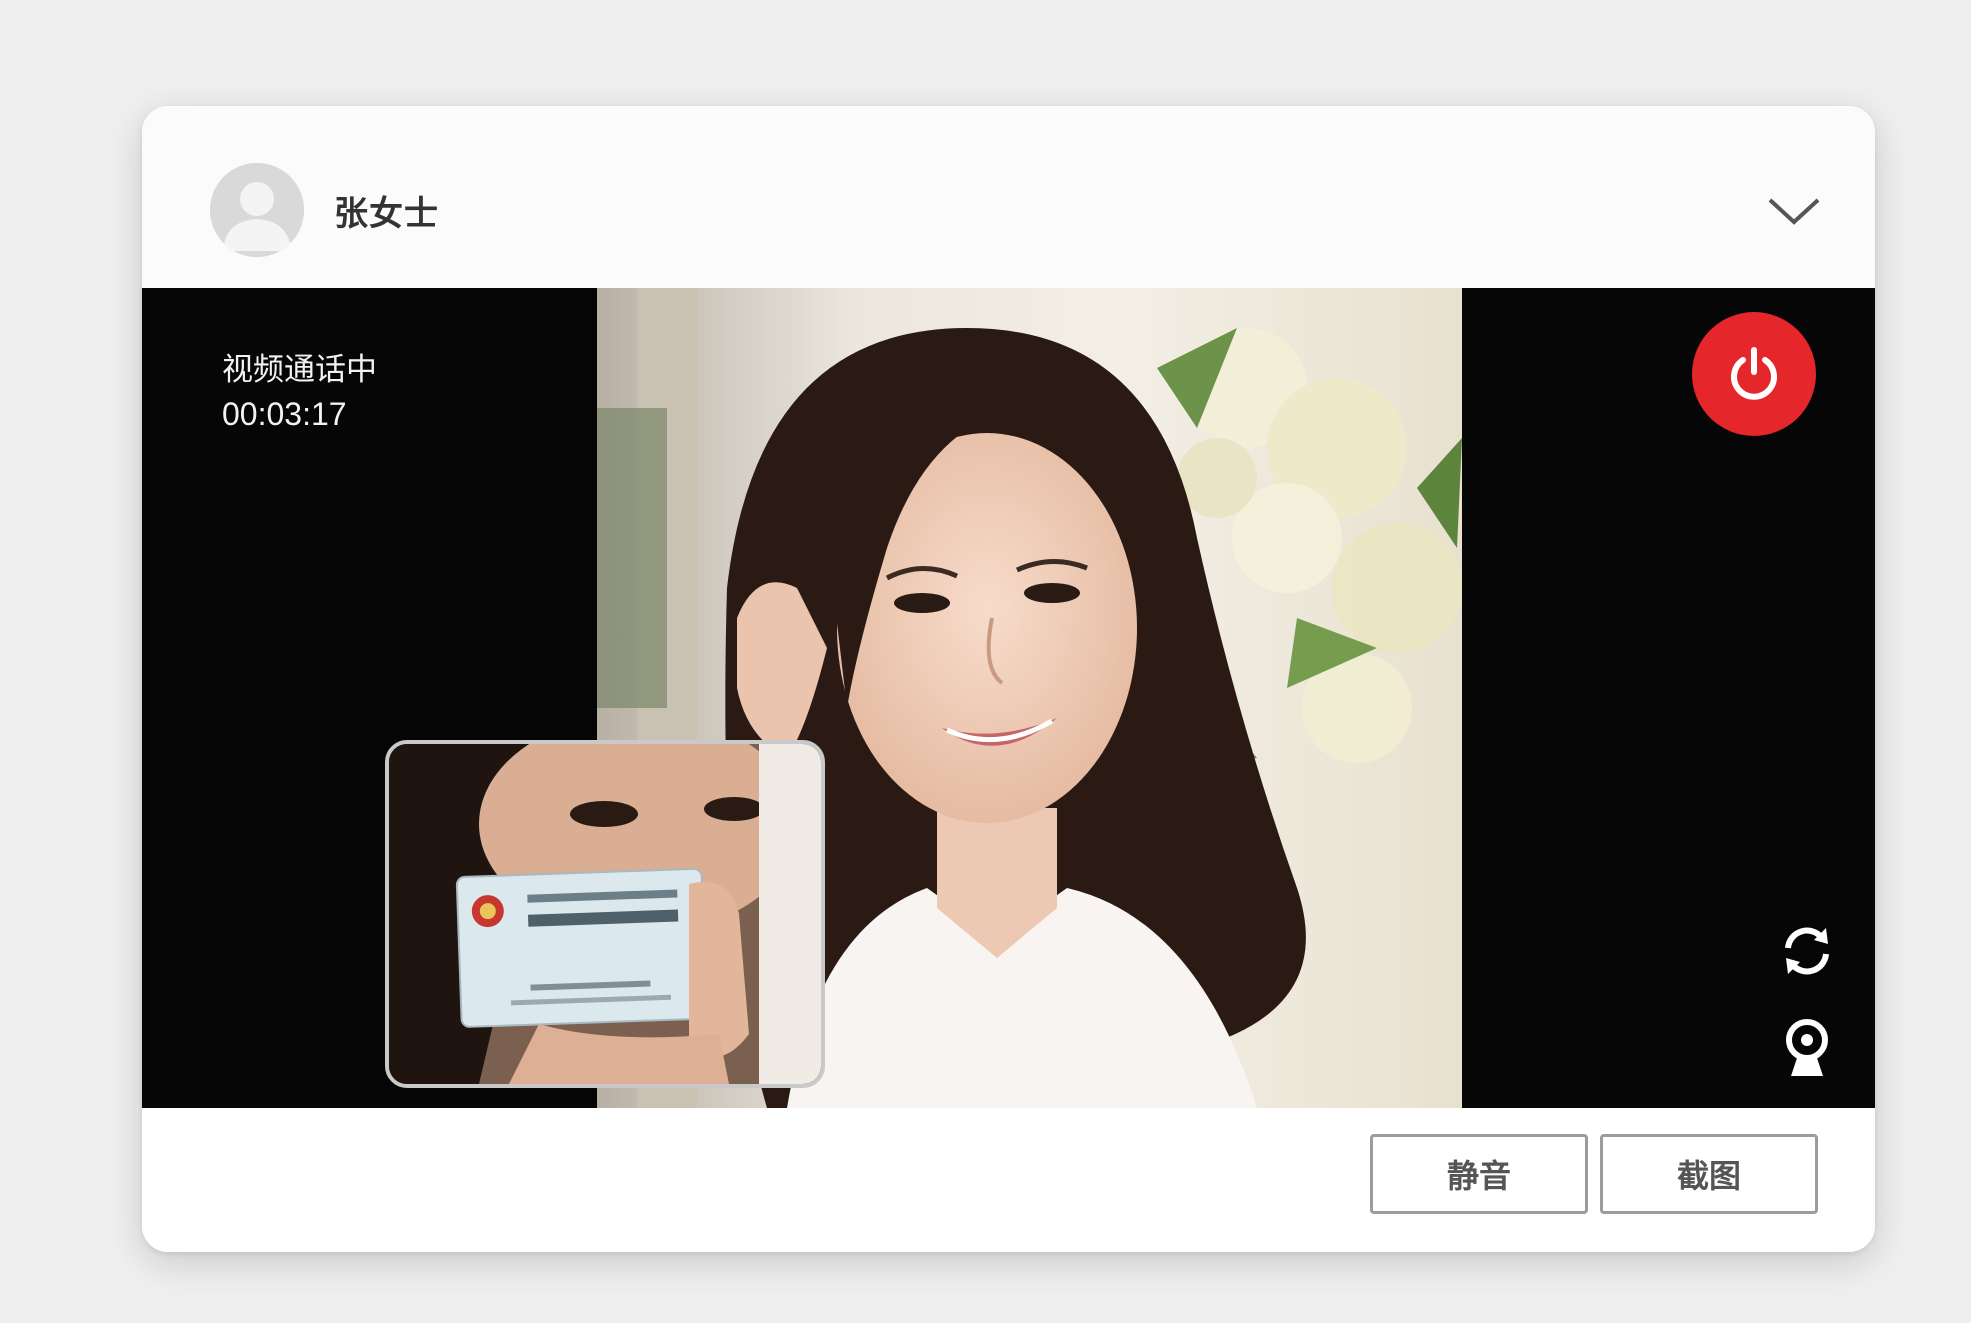 The image size is (1971, 1323). What do you see at coordinates (1709, 1174) in the screenshot?
I see `screenshot-button: 截图` at bounding box center [1709, 1174].